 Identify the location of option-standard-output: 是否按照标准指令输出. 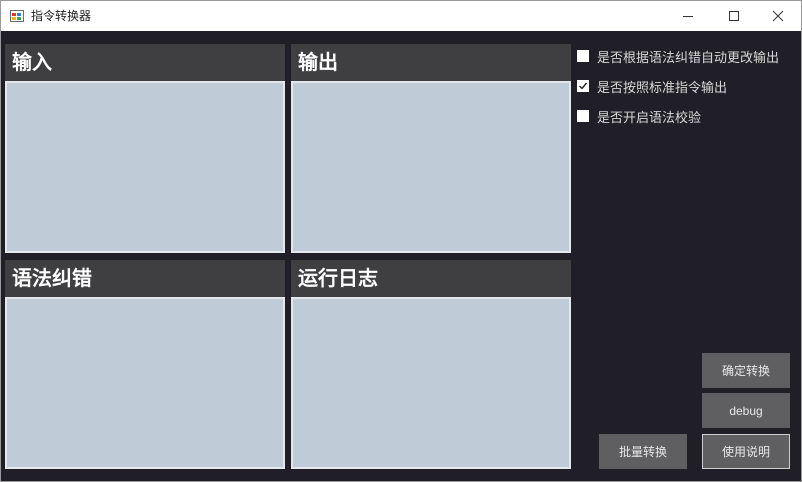
(652, 86).